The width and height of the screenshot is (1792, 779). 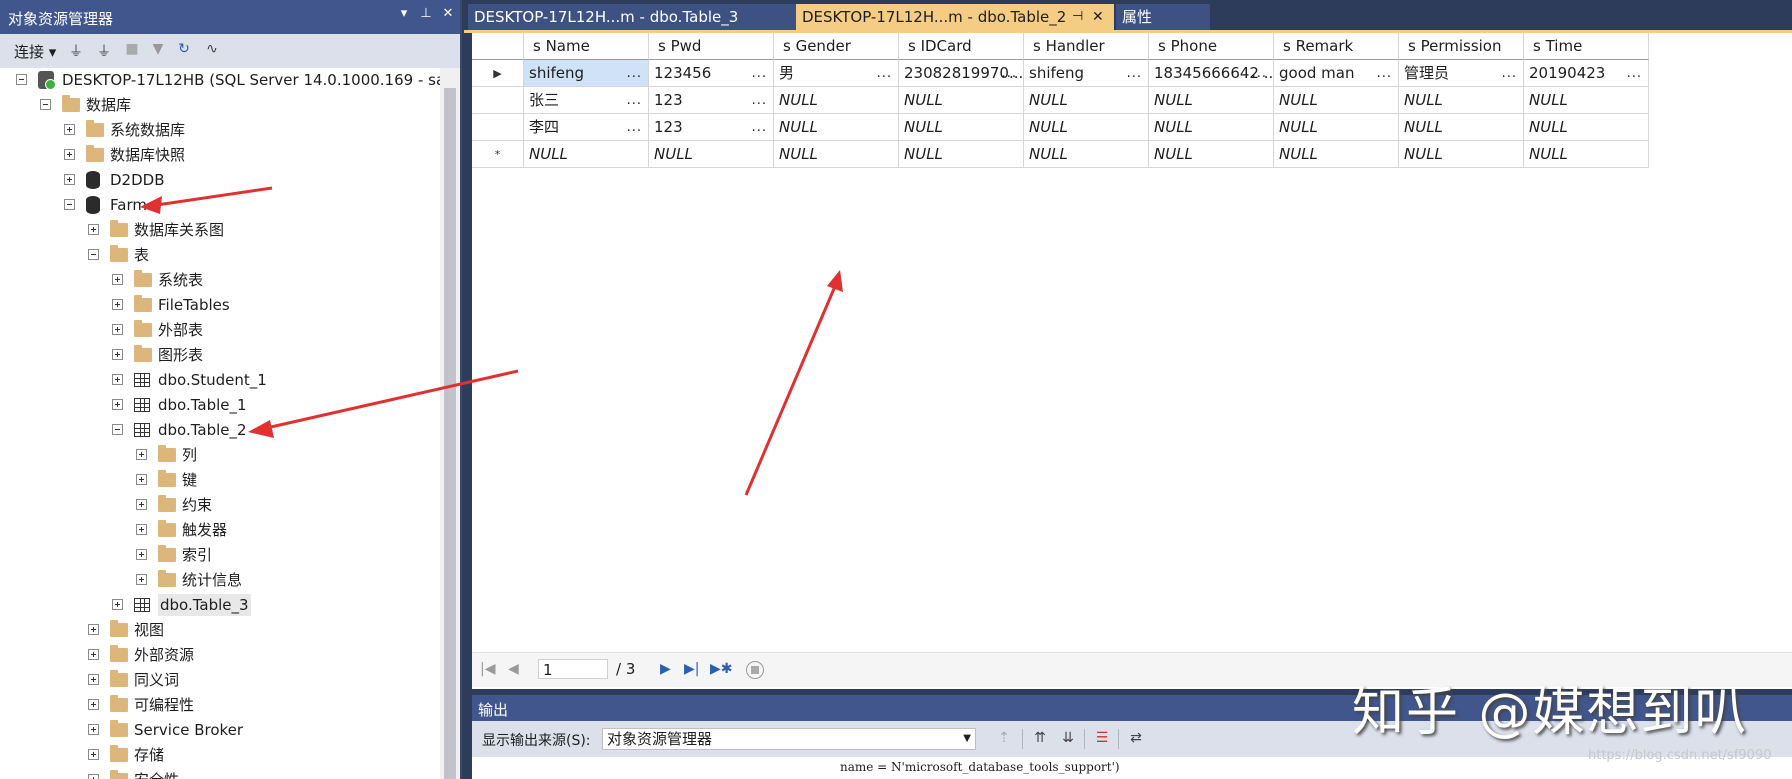 I want to click on last-record-icon: ▶|, so click(x=691, y=669).